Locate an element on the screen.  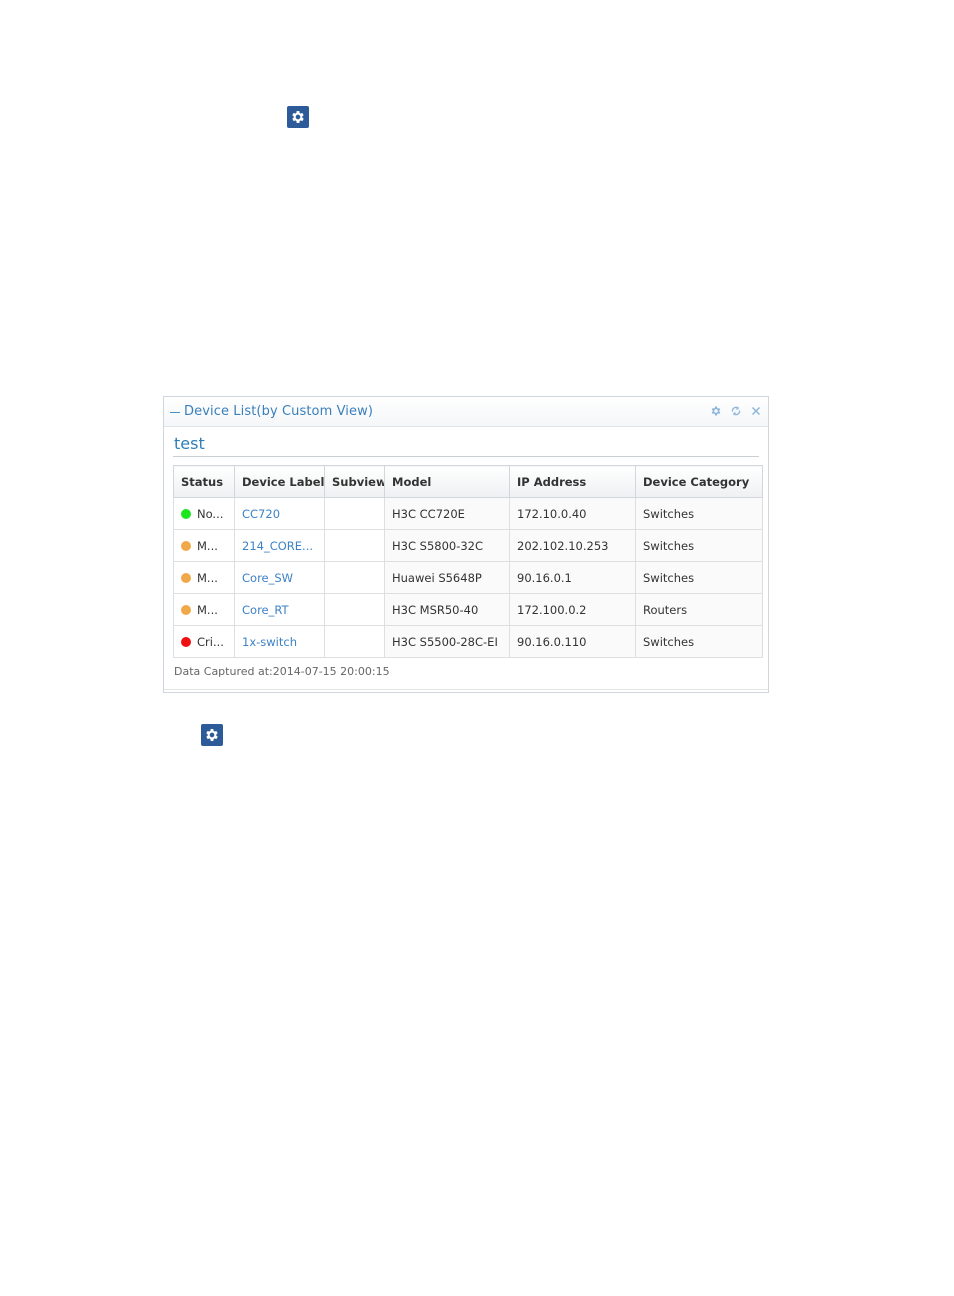
table-row: No... CC720 H3C CC720E 172.10.0.40 Switches is located at coordinates (468, 513).